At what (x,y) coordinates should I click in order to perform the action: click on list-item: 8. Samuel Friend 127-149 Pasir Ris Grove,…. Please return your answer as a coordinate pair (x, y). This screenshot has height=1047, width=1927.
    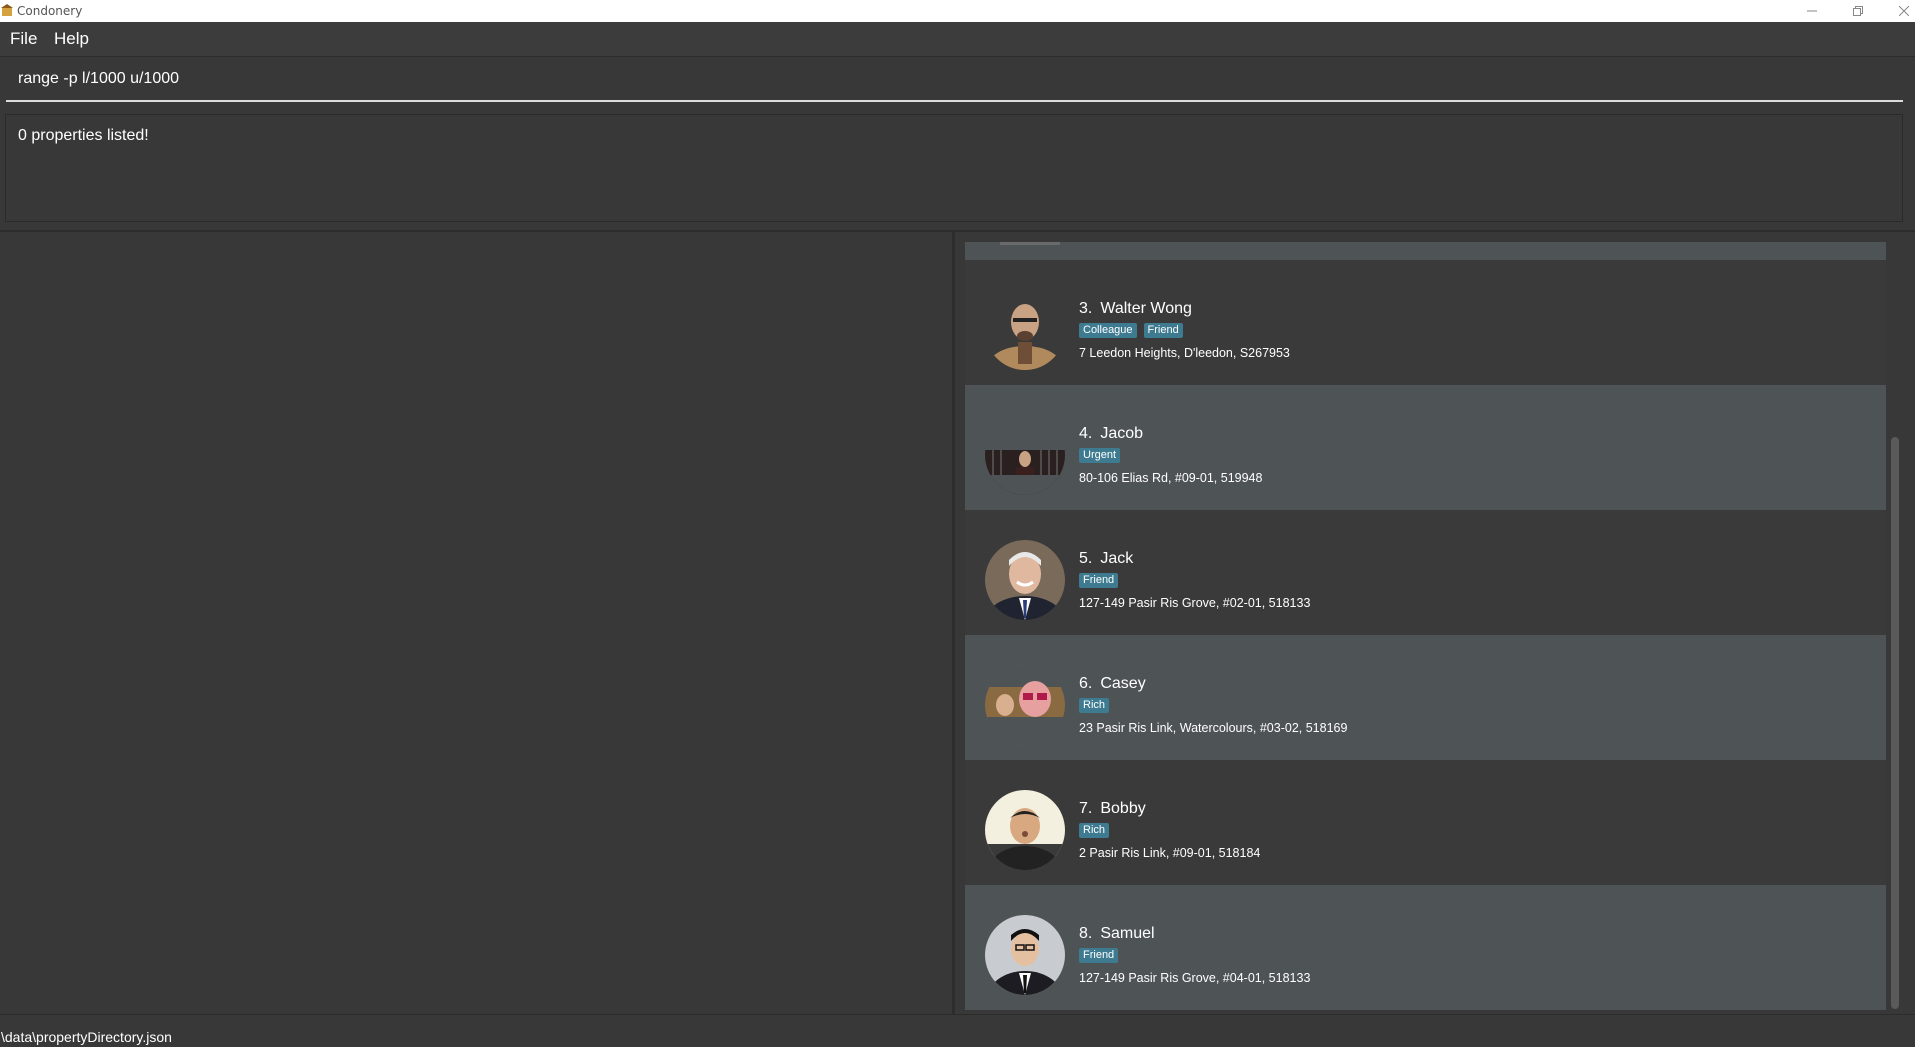
    Looking at the image, I should click on (1425, 947).